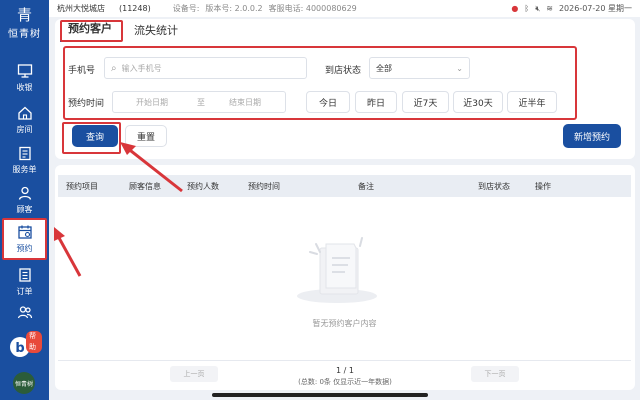 The width and height of the screenshot is (640, 400). What do you see at coordinates (152, 102) in the screenshot?
I see `start-date-placeholder: 开始日期` at bounding box center [152, 102].